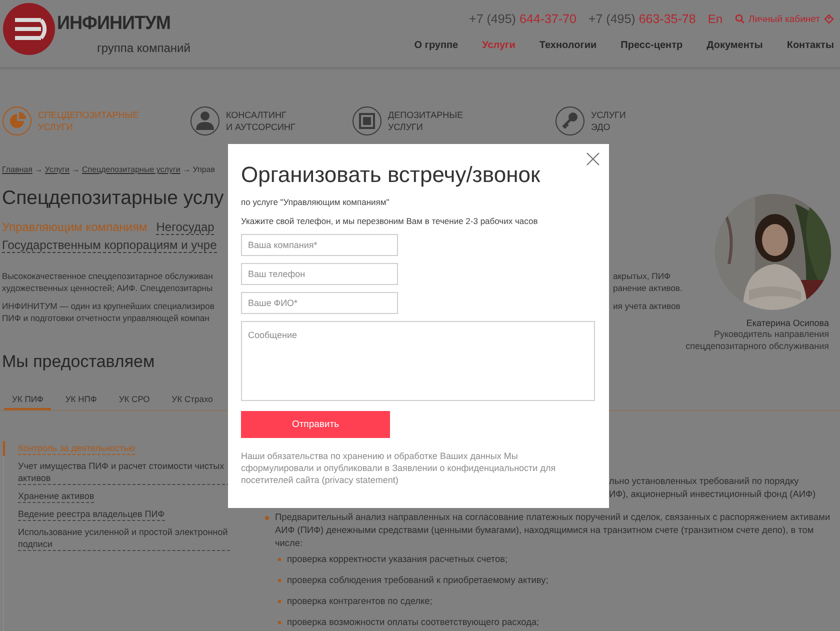 The image size is (840, 631). What do you see at coordinates (113, 24) in the screenshot?
I see `logo-name: ИНФИНИТУМ` at bounding box center [113, 24].